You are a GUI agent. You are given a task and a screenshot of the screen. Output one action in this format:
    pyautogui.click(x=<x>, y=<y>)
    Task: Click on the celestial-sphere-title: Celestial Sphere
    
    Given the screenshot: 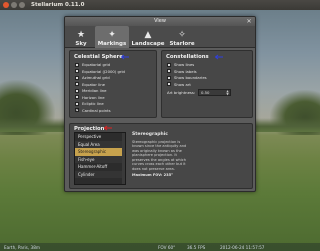 What is the action you would take?
    pyautogui.click(x=98, y=57)
    